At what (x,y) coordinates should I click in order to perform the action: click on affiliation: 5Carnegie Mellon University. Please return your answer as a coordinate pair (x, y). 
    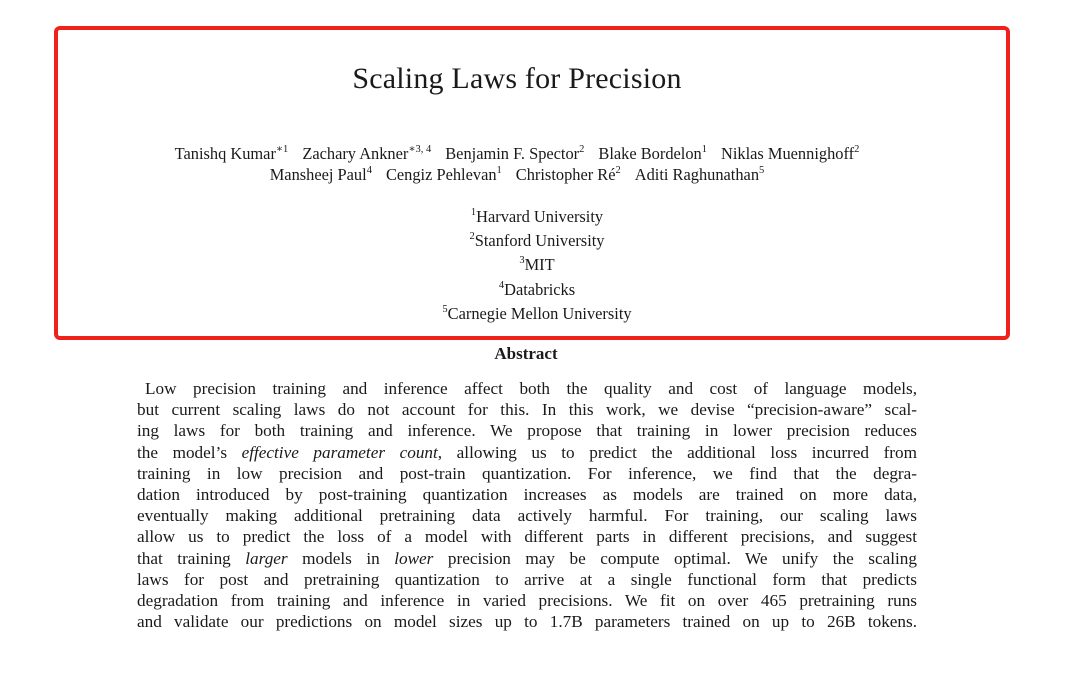
    Looking at the image, I should click on (537, 315).